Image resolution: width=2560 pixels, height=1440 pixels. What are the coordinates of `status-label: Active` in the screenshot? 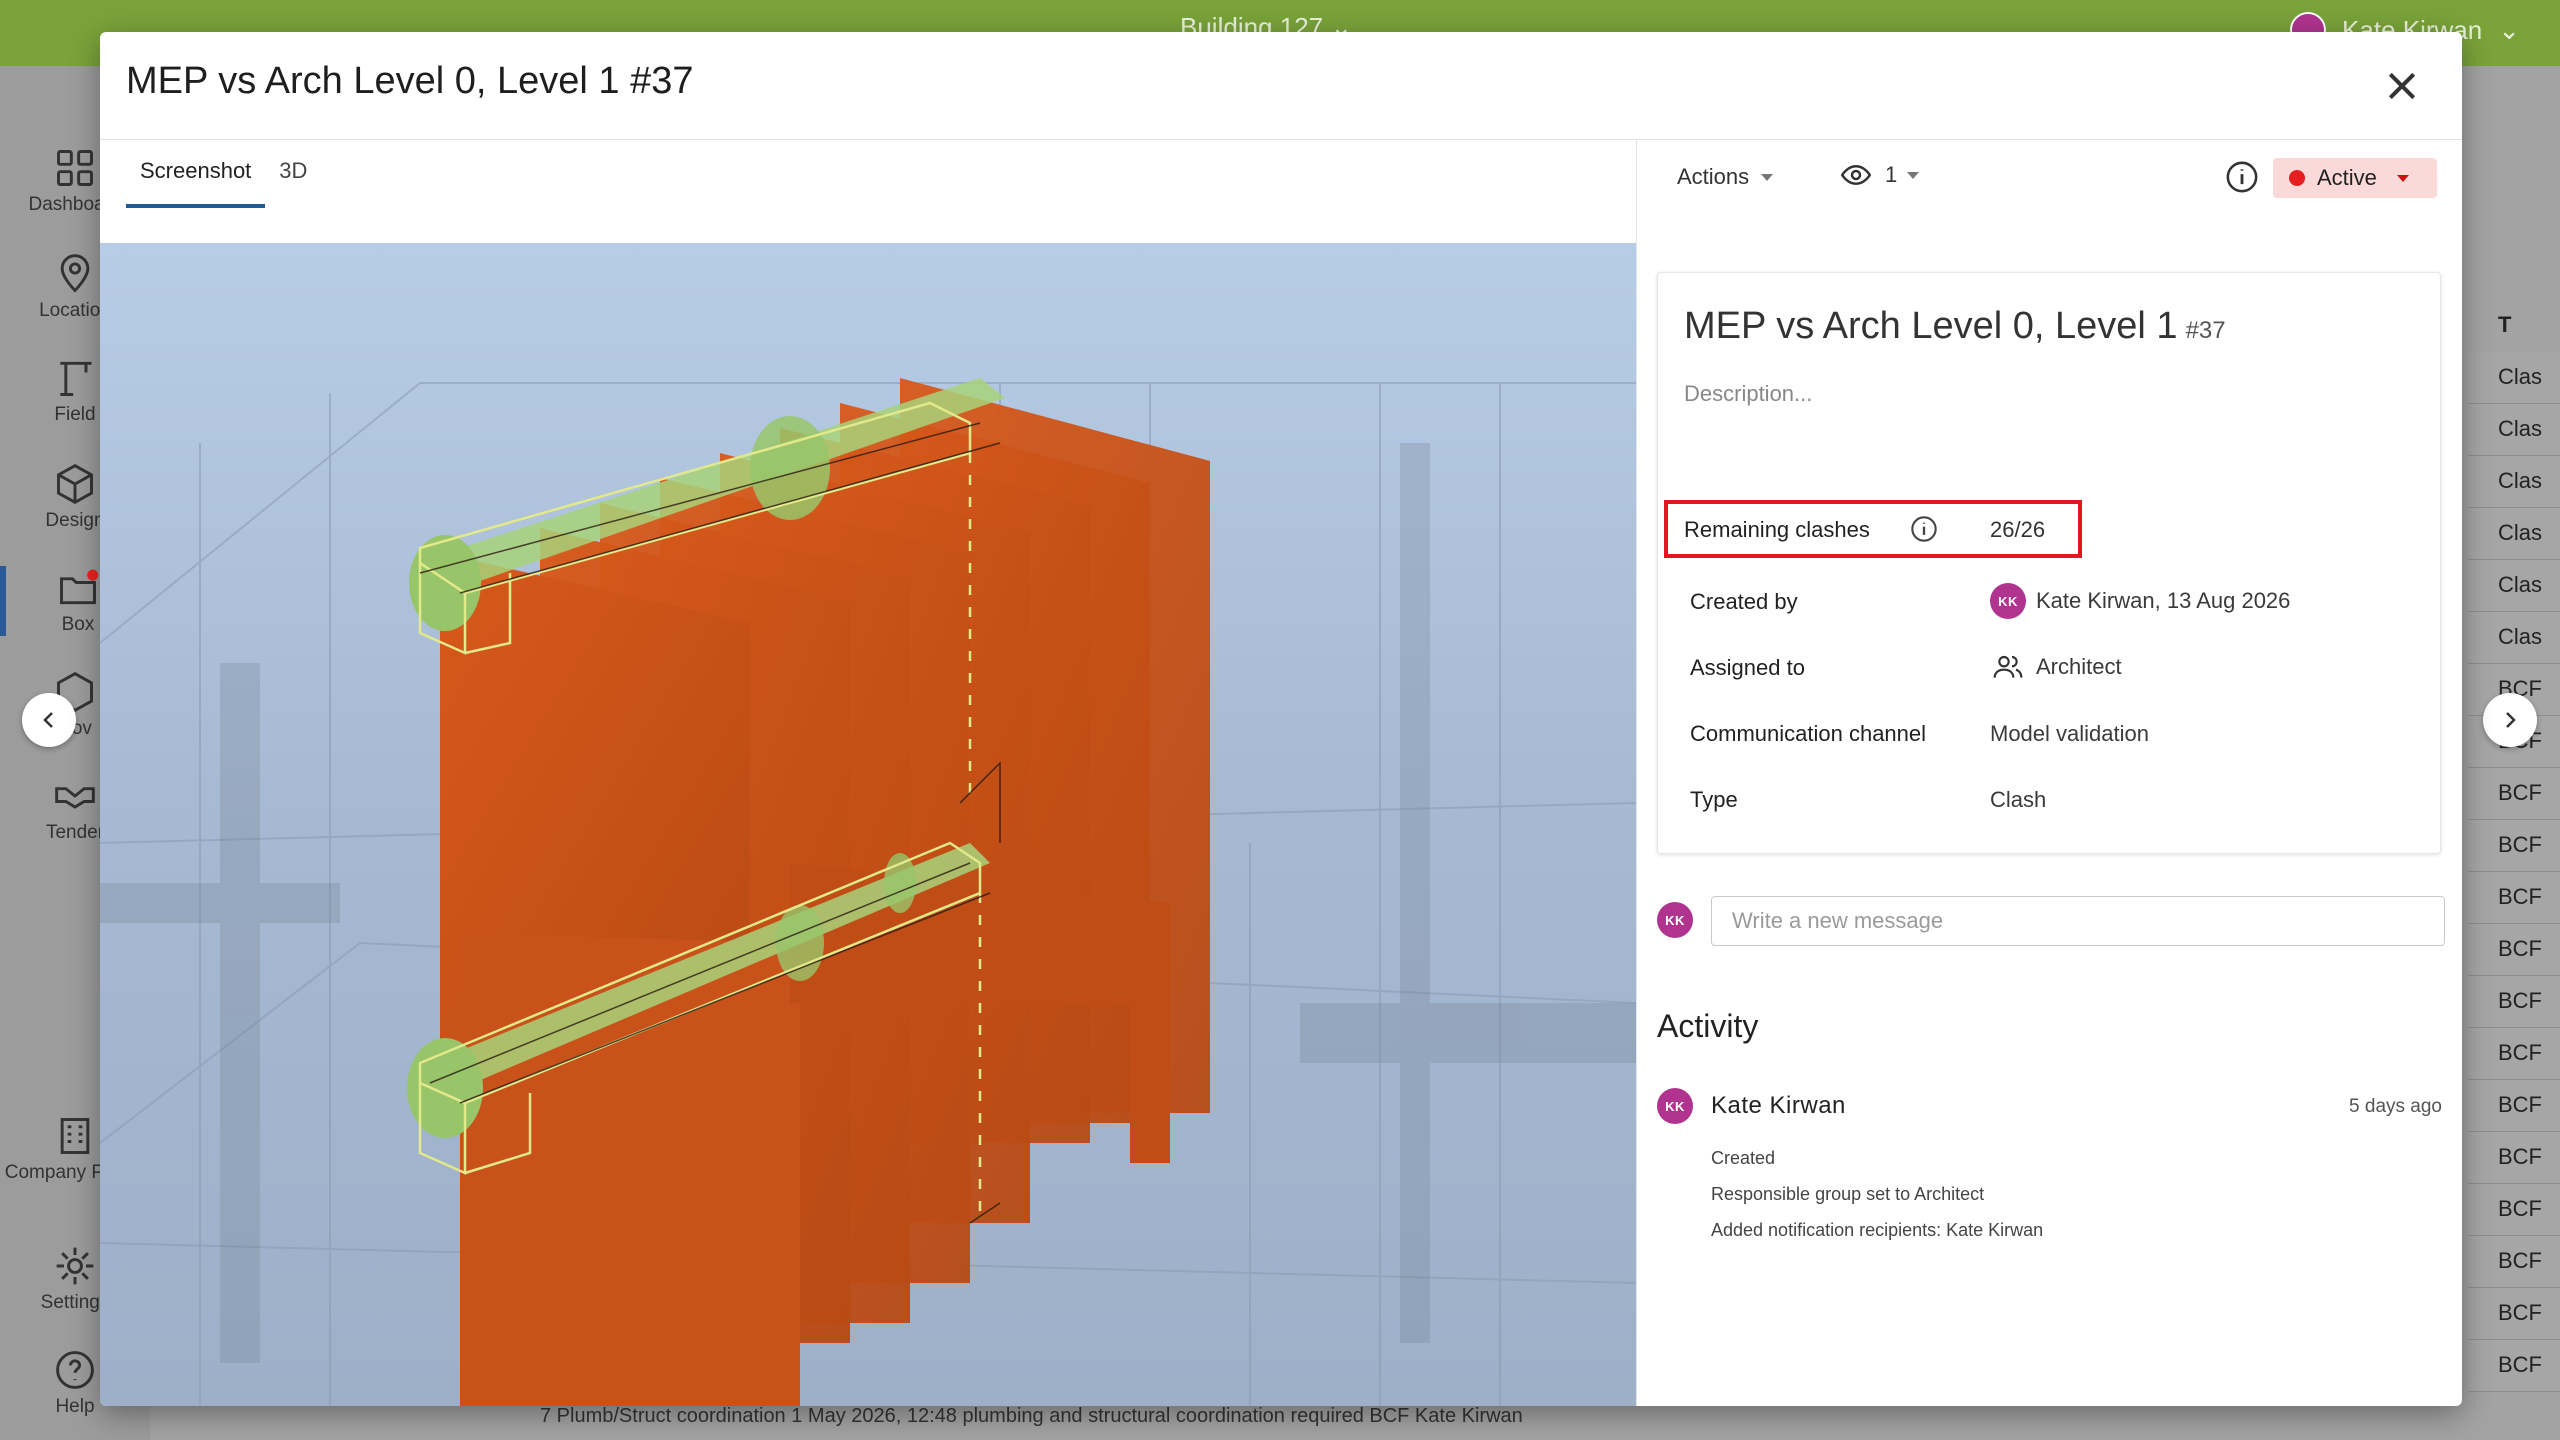 It's located at (2347, 177).